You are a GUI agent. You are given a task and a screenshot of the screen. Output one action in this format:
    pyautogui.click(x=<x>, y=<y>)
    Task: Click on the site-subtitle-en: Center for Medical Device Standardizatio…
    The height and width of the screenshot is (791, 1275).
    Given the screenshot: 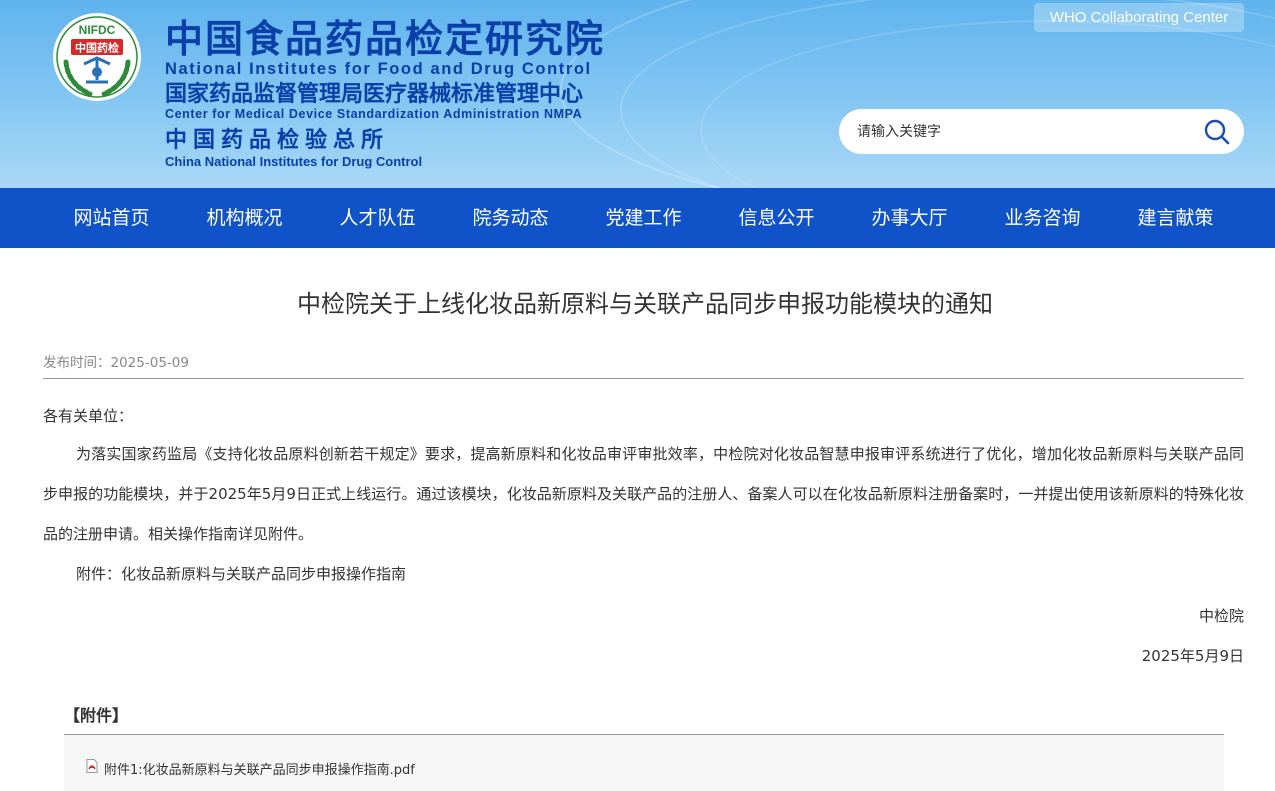 What is the action you would take?
    pyautogui.click(x=374, y=114)
    